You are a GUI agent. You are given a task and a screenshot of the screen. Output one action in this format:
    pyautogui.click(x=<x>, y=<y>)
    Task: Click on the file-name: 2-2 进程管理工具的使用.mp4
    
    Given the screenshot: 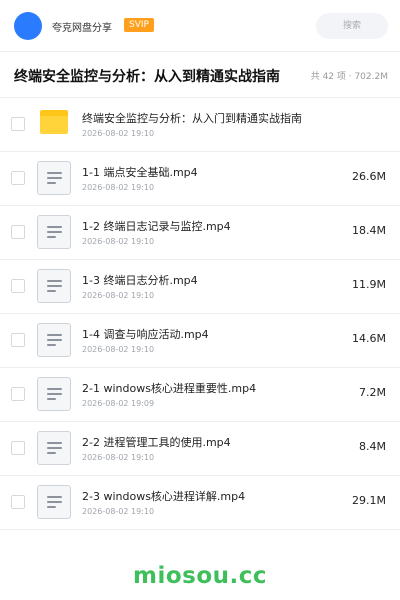 What is the action you would take?
    pyautogui.click(x=156, y=442)
    